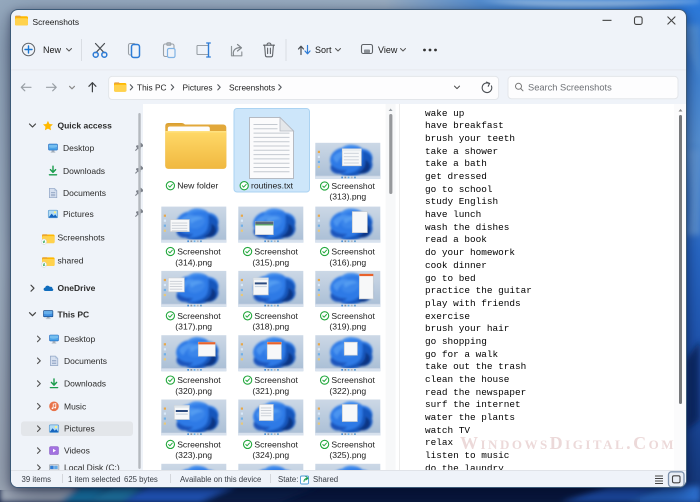 The image size is (700, 502). I want to click on svg-text: shared, so click(71, 261).